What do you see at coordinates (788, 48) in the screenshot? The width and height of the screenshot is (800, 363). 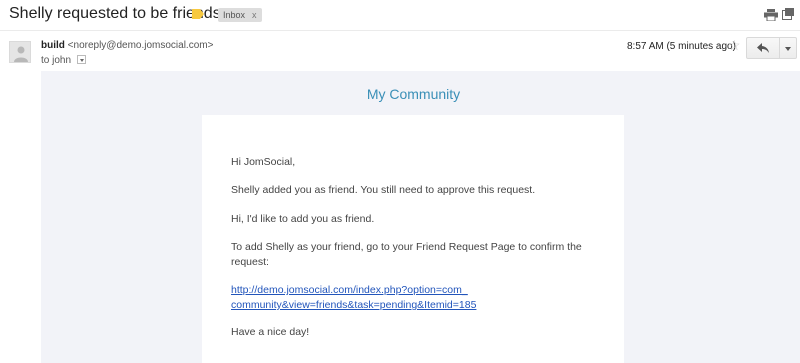 I see `more-actions-button` at bounding box center [788, 48].